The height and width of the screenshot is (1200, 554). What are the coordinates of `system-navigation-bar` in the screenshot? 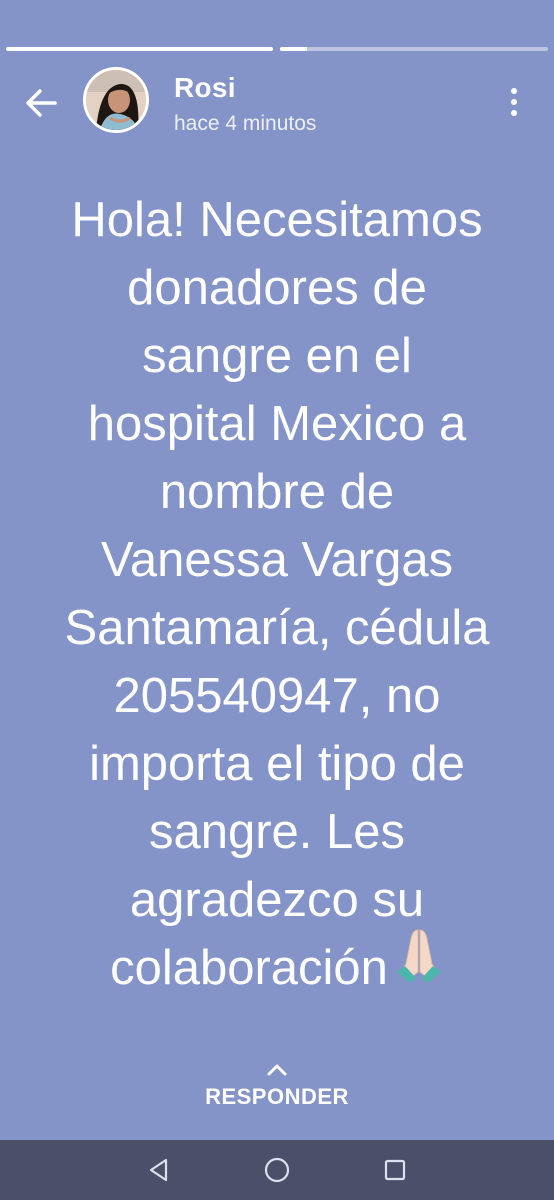 It's located at (277, 1170).